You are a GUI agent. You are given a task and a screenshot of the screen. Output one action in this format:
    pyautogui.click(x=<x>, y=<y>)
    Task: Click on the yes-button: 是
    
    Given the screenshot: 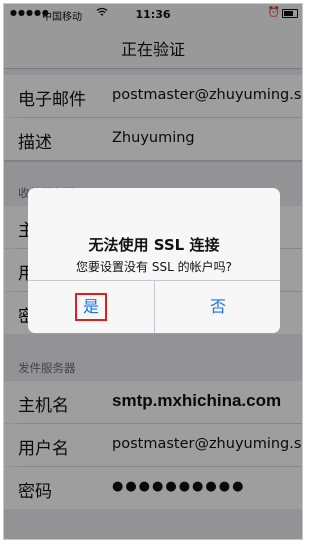 What is the action you would take?
    pyautogui.click(x=91, y=307)
    